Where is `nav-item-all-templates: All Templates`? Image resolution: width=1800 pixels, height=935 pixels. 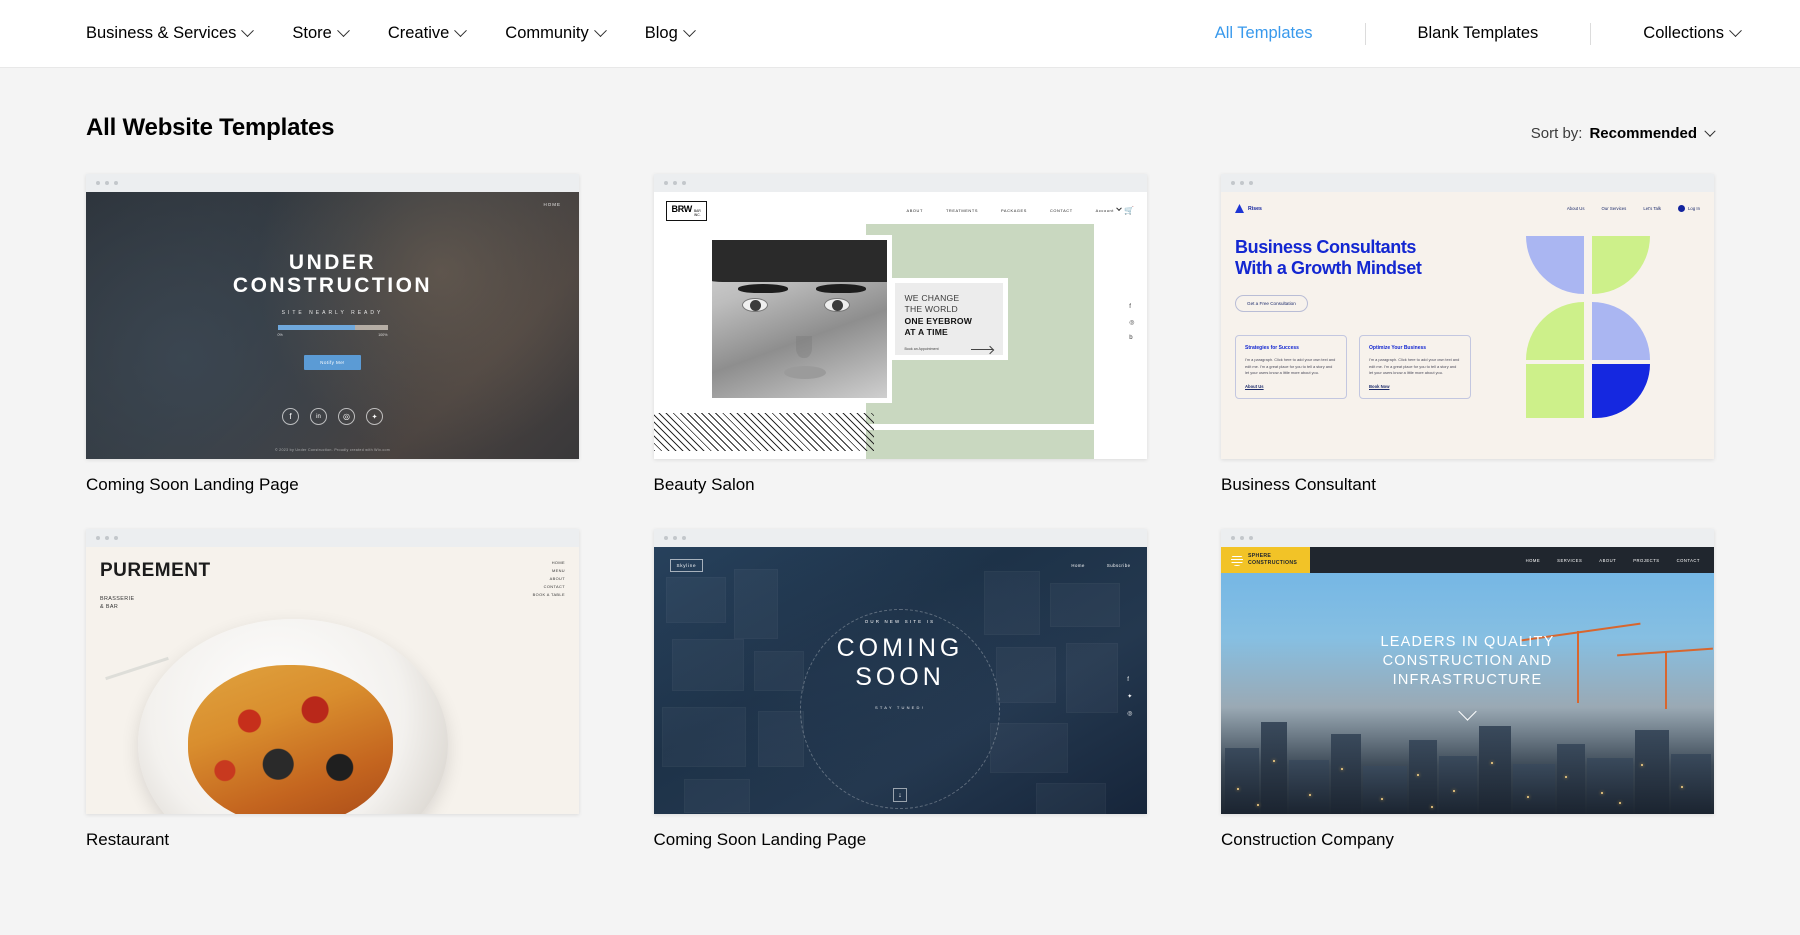 nav-item-all-templates: All Templates is located at coordinates (1264, 33).